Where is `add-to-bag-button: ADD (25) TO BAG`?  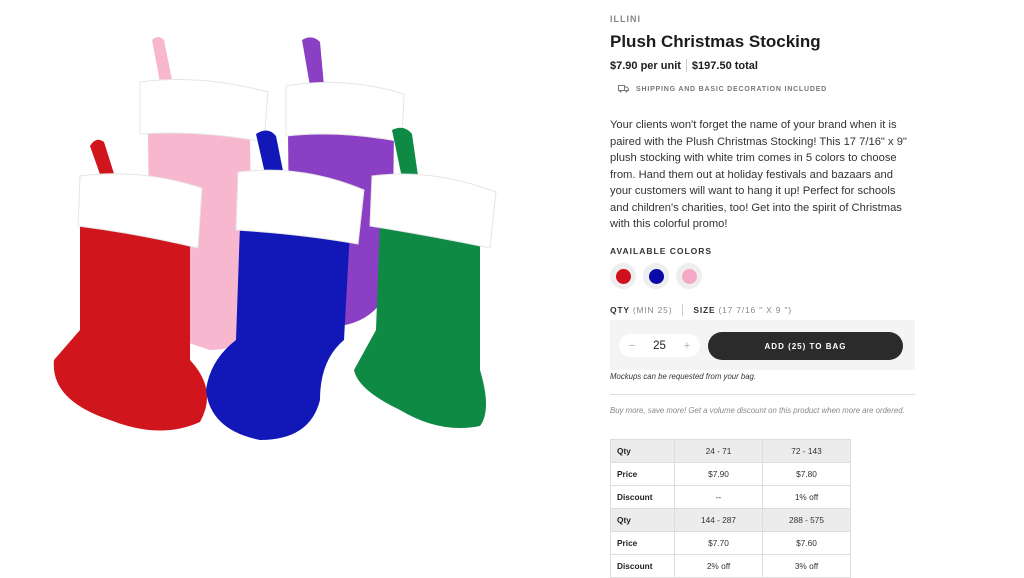
add-to-bag-button: ADD (25) TO BAG is located at coordinates (805, 346).